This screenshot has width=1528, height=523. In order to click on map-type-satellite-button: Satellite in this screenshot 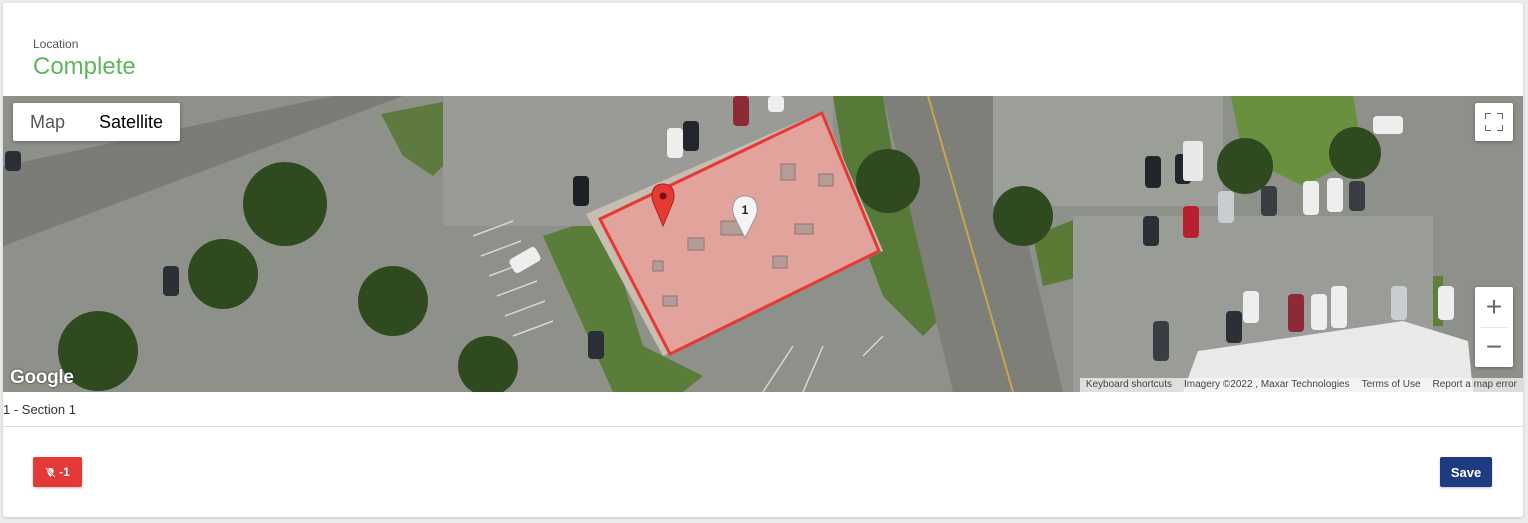, I will do `click(131, 122)`.